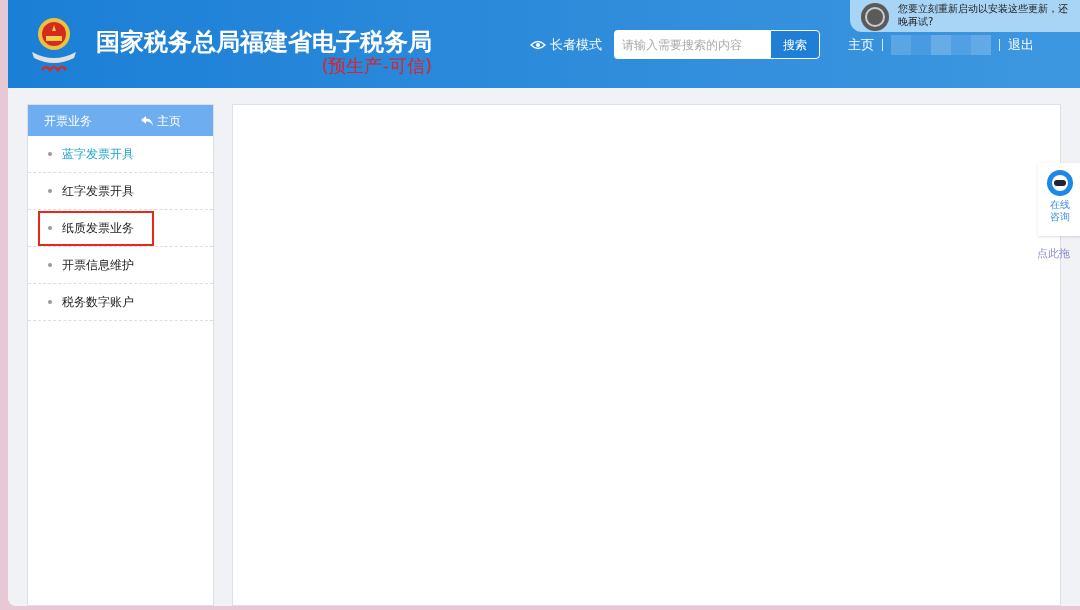  I want to click on sidebar-item: 纸质发票业务, so click(96, 228).